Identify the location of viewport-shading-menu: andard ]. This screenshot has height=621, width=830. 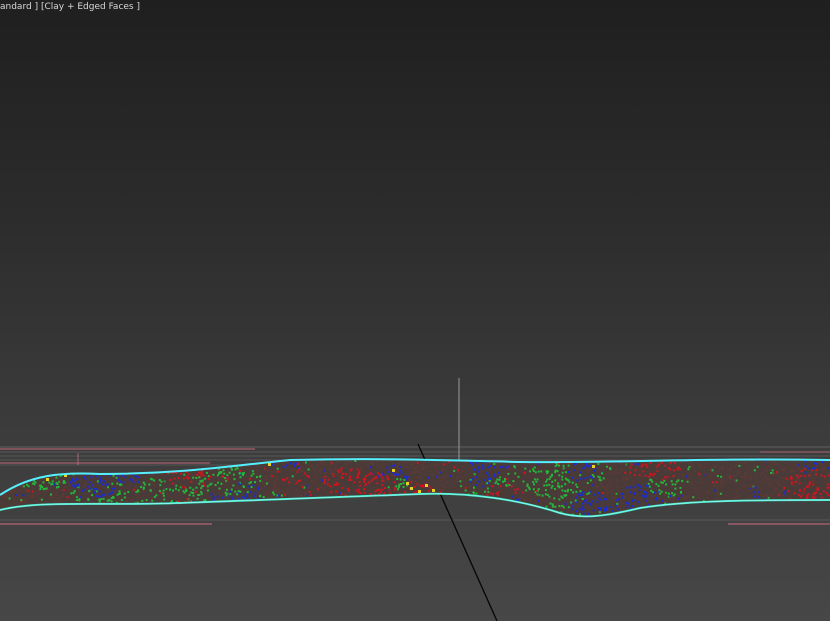
(19, 7).